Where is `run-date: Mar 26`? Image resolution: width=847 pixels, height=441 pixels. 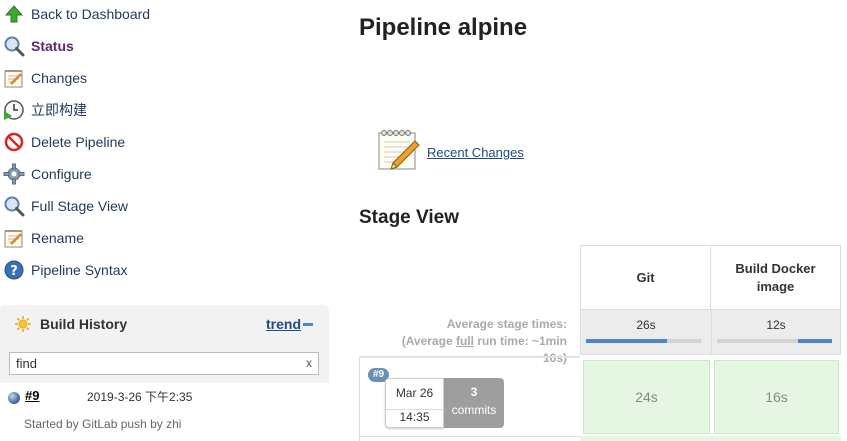
run-date: Mar 26 is located at coordinates (414, 393).